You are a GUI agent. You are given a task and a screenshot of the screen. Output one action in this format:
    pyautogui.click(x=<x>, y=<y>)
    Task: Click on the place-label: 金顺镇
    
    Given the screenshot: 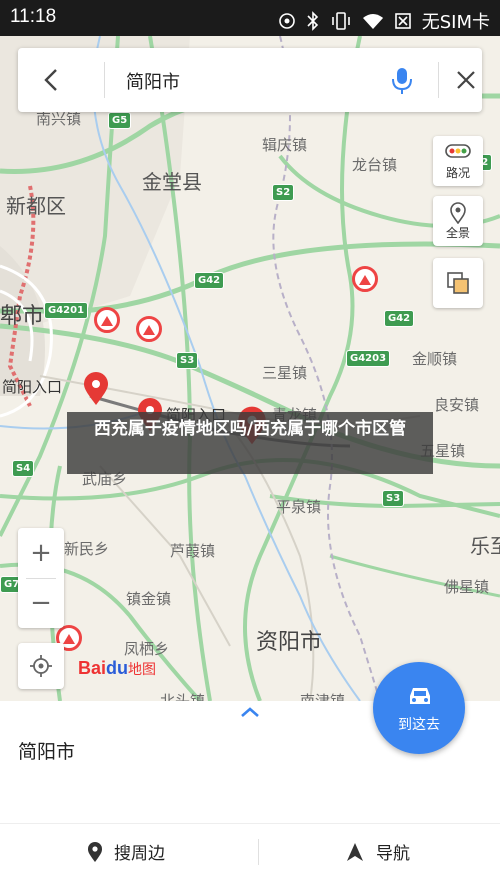 What is the action you would take?
    pyautogui.click(x=435, y=359)
    